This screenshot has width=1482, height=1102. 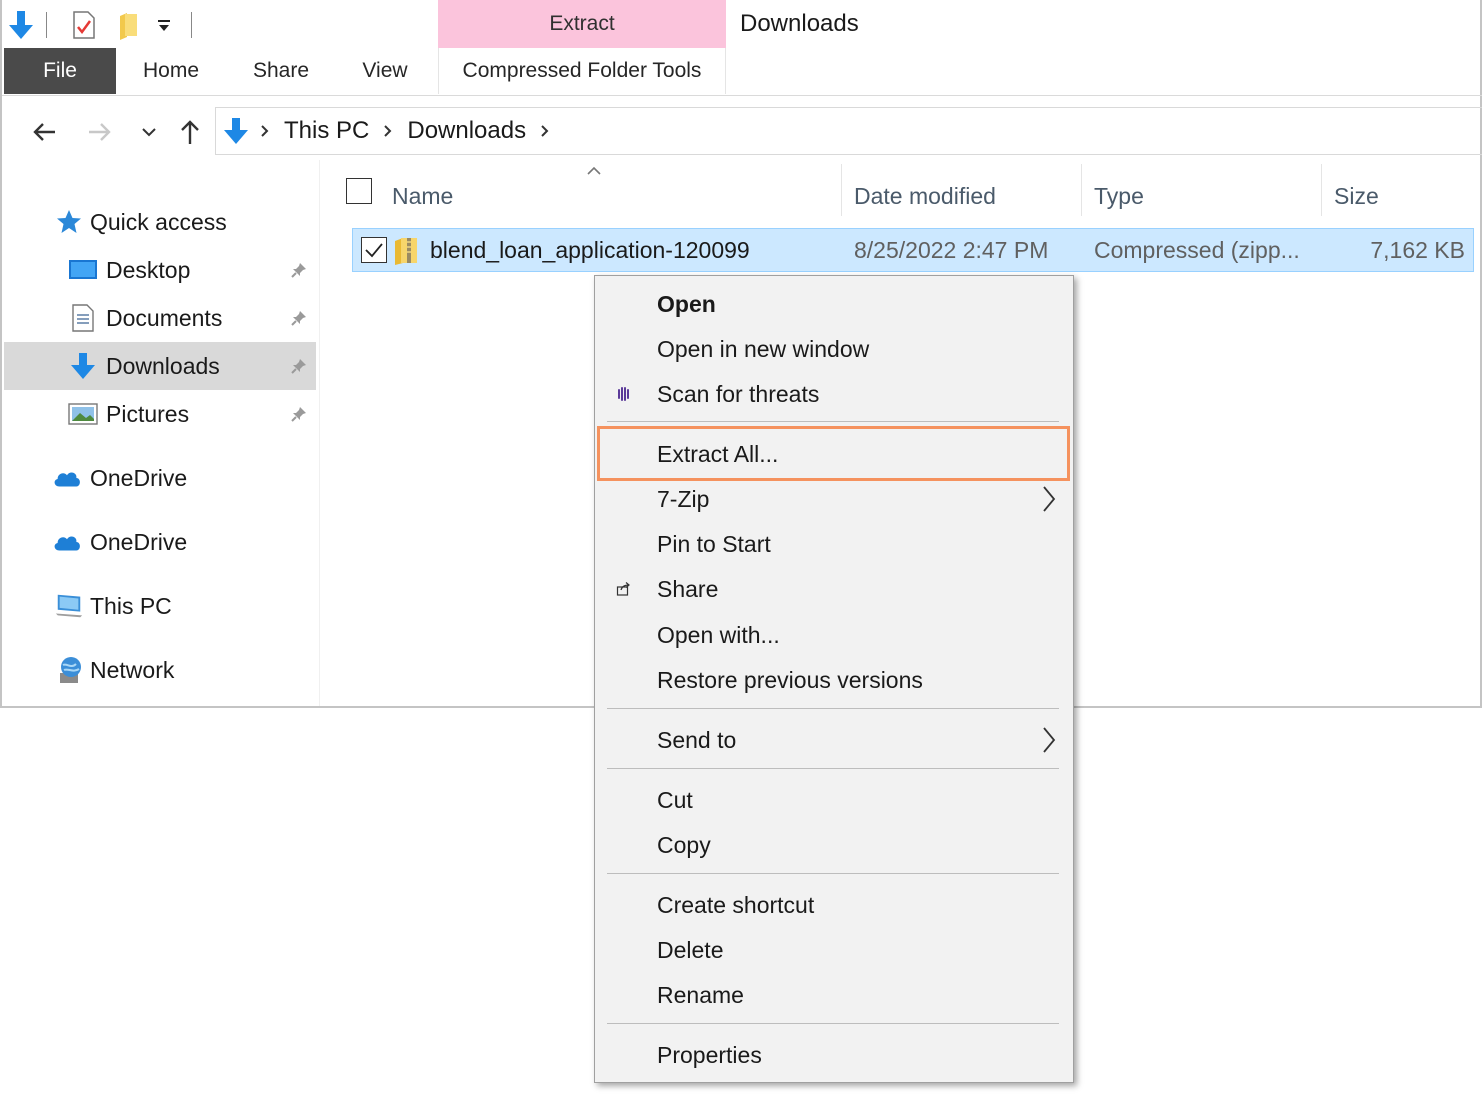 I want to click on sidebar-item-onedrive-personal: OneDrive, so click(x=160, y=542).